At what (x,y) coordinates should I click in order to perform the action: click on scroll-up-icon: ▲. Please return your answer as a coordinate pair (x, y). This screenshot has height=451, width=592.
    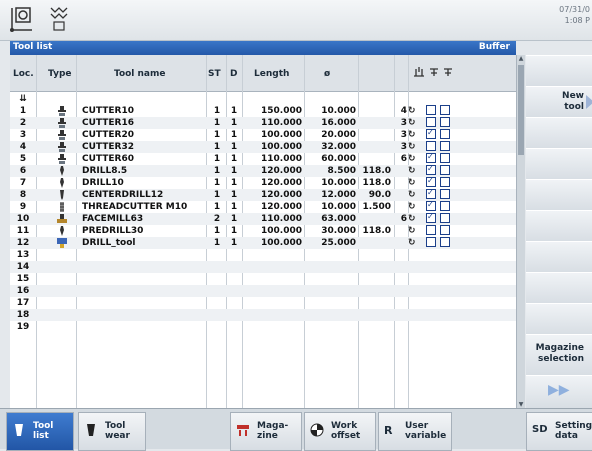
    Looking at the image, I should click on (521, 58).